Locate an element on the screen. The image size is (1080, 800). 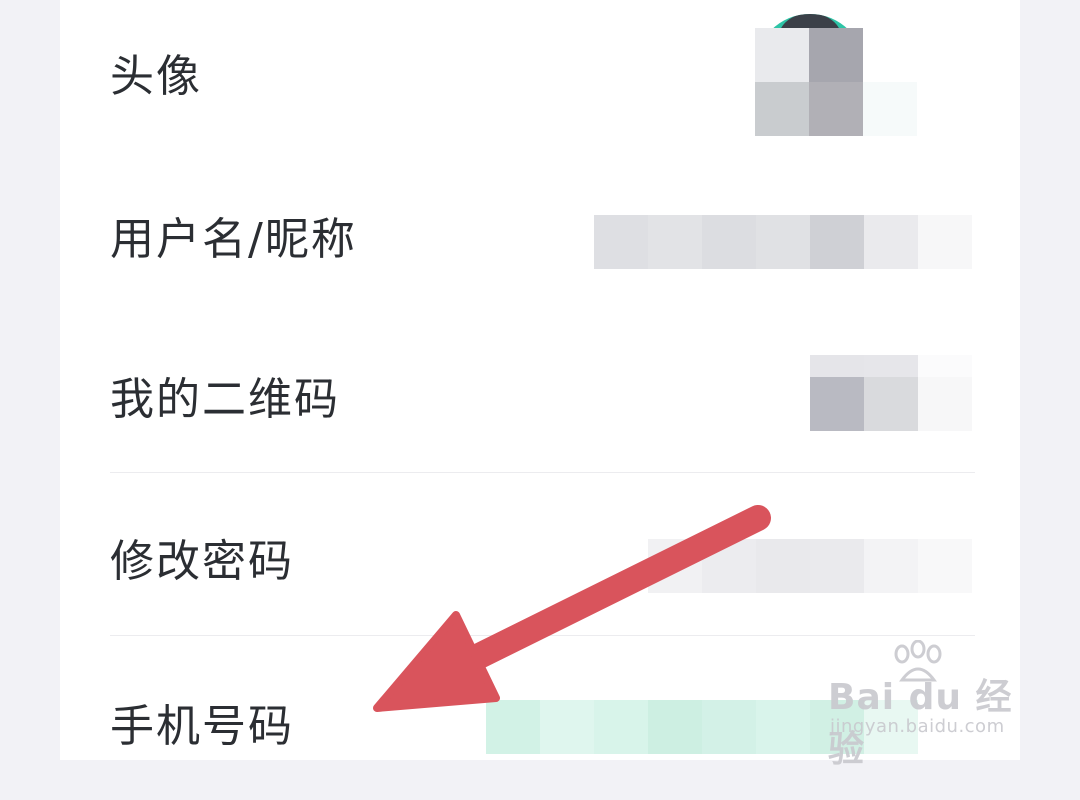
arrow-head is located at coordinates (436, 661).